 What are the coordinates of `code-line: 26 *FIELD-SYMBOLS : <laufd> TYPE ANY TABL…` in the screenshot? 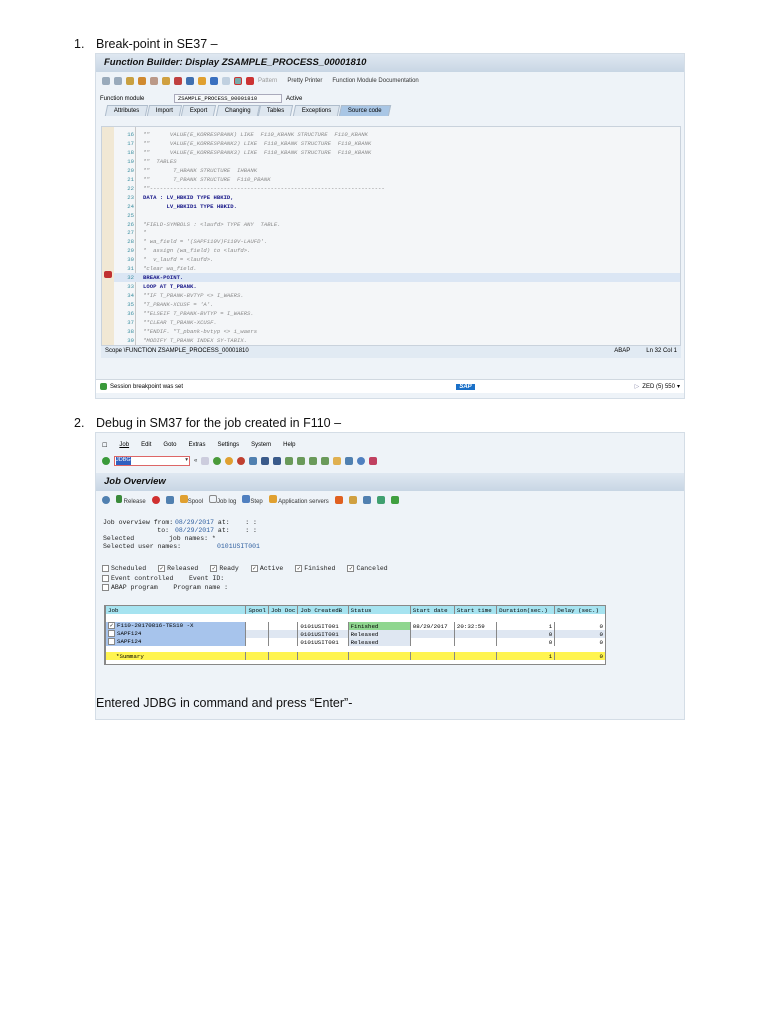 It's located at (397, 224).